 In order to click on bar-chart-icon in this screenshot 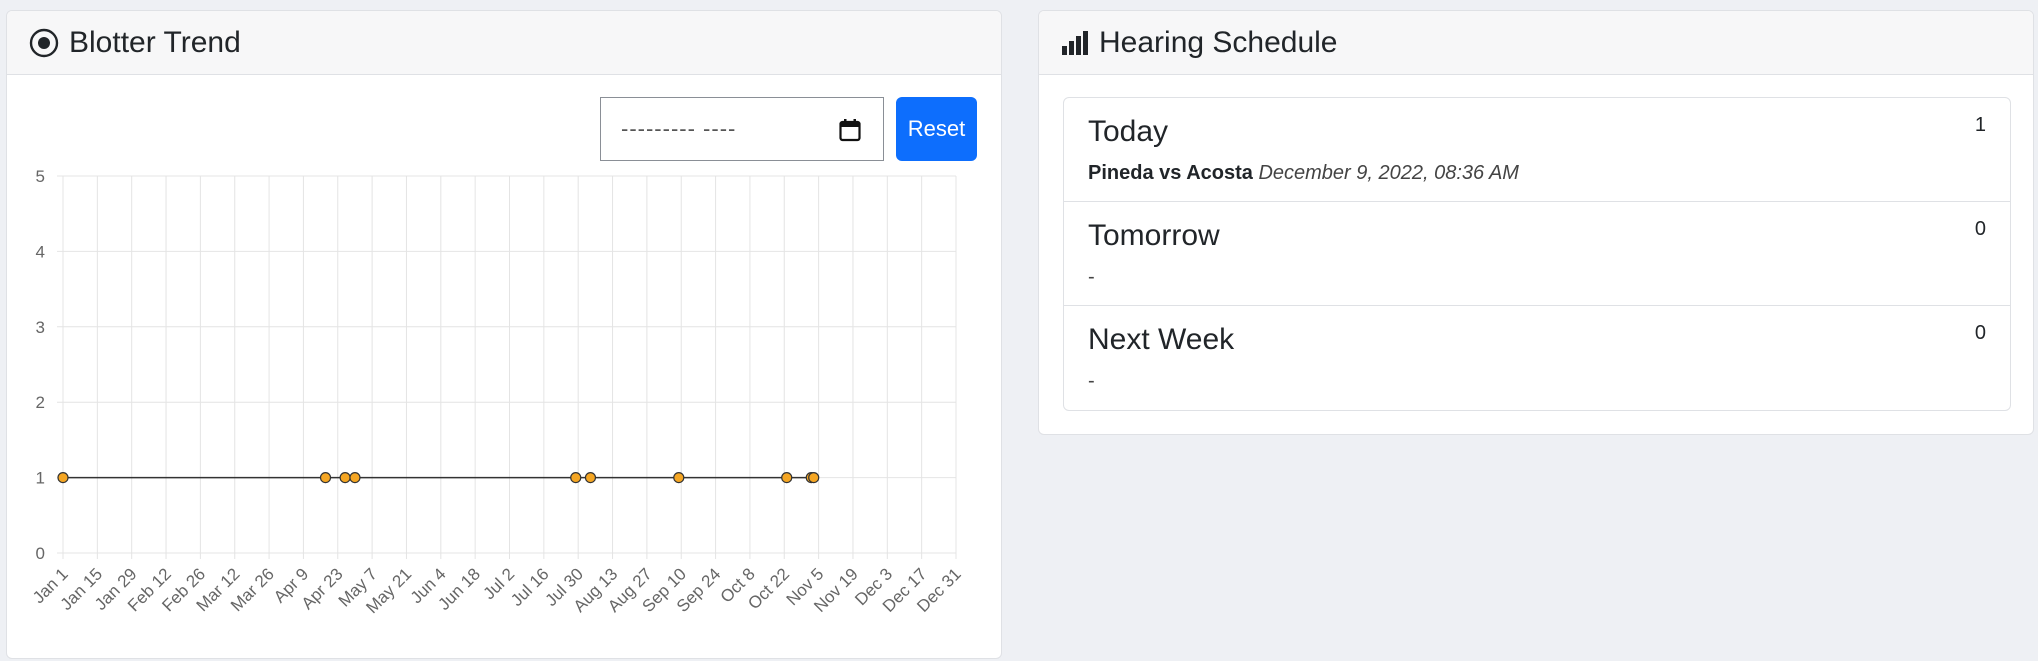, I will do `click(1075, 43)`.